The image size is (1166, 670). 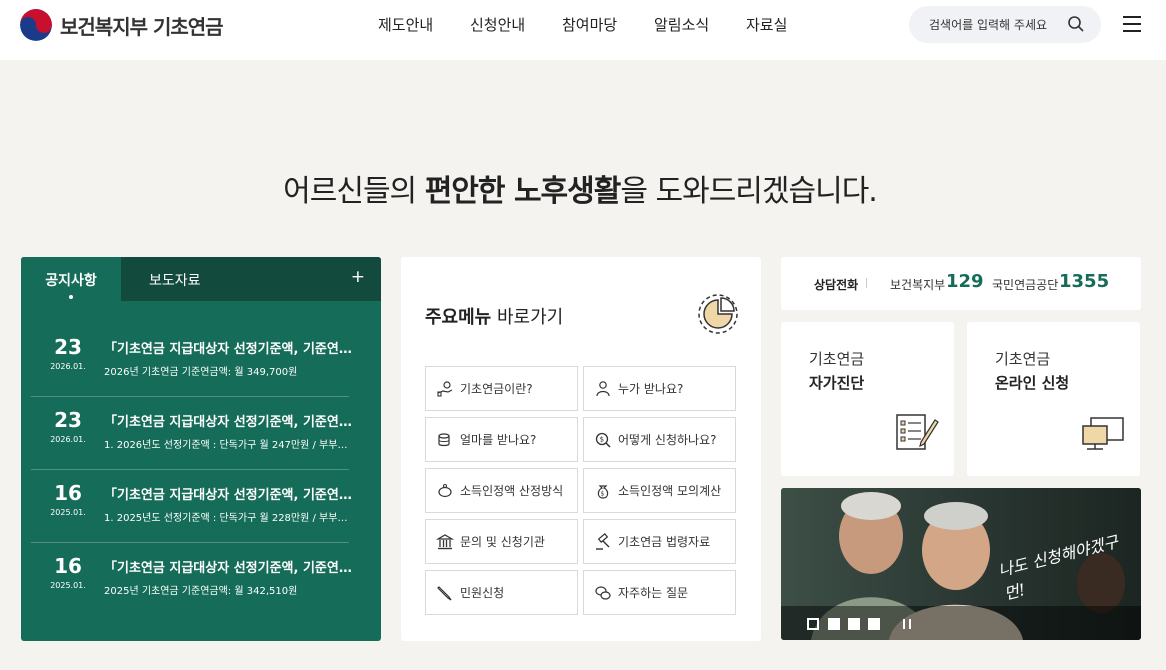 I want to click on menu-button-label: 기초연금이란?, so click(x=496, y=389).